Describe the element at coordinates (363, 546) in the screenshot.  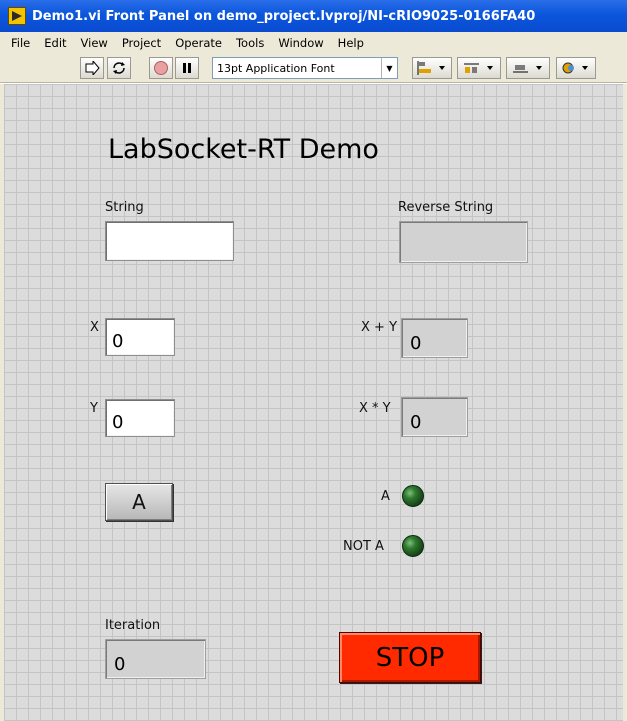
I see `led-not-a-label: NOT A` at that location.